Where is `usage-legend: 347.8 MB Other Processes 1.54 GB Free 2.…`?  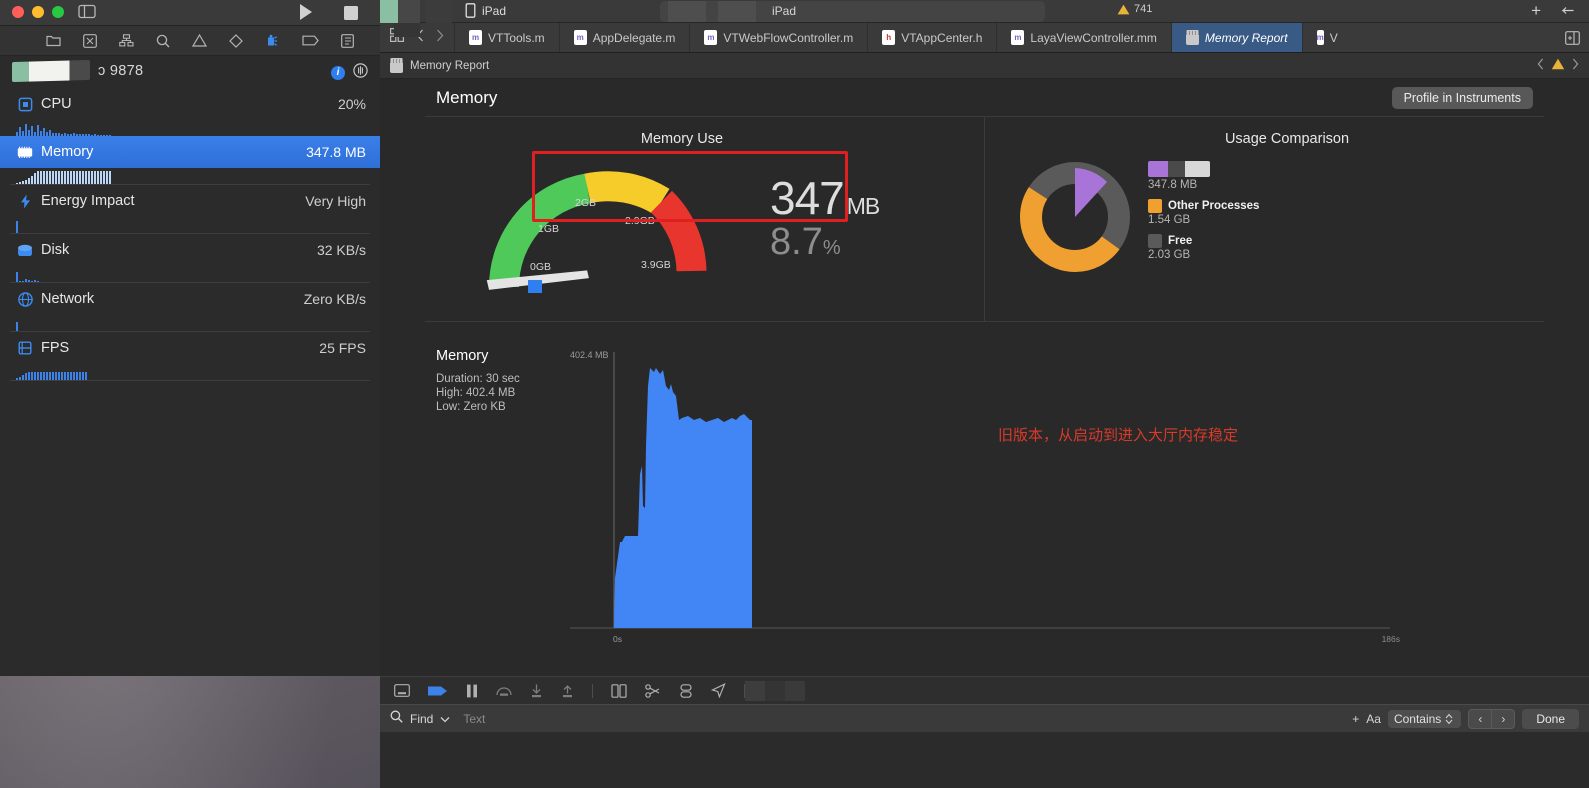 usage-legend: 347.8 MB Other Processes 1.54 GB Free 2.… is located at coordinates (1203, 215).